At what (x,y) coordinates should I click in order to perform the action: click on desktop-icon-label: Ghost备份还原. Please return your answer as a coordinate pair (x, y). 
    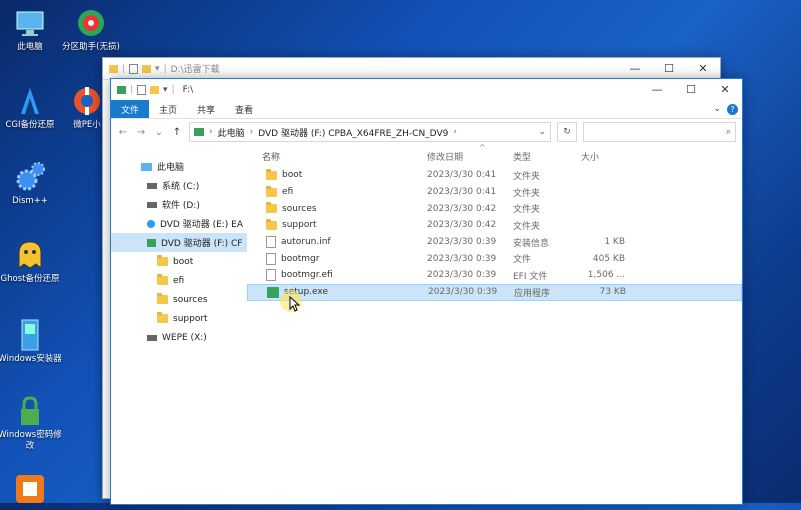
    Looking at the image, I should click on (30, 279).